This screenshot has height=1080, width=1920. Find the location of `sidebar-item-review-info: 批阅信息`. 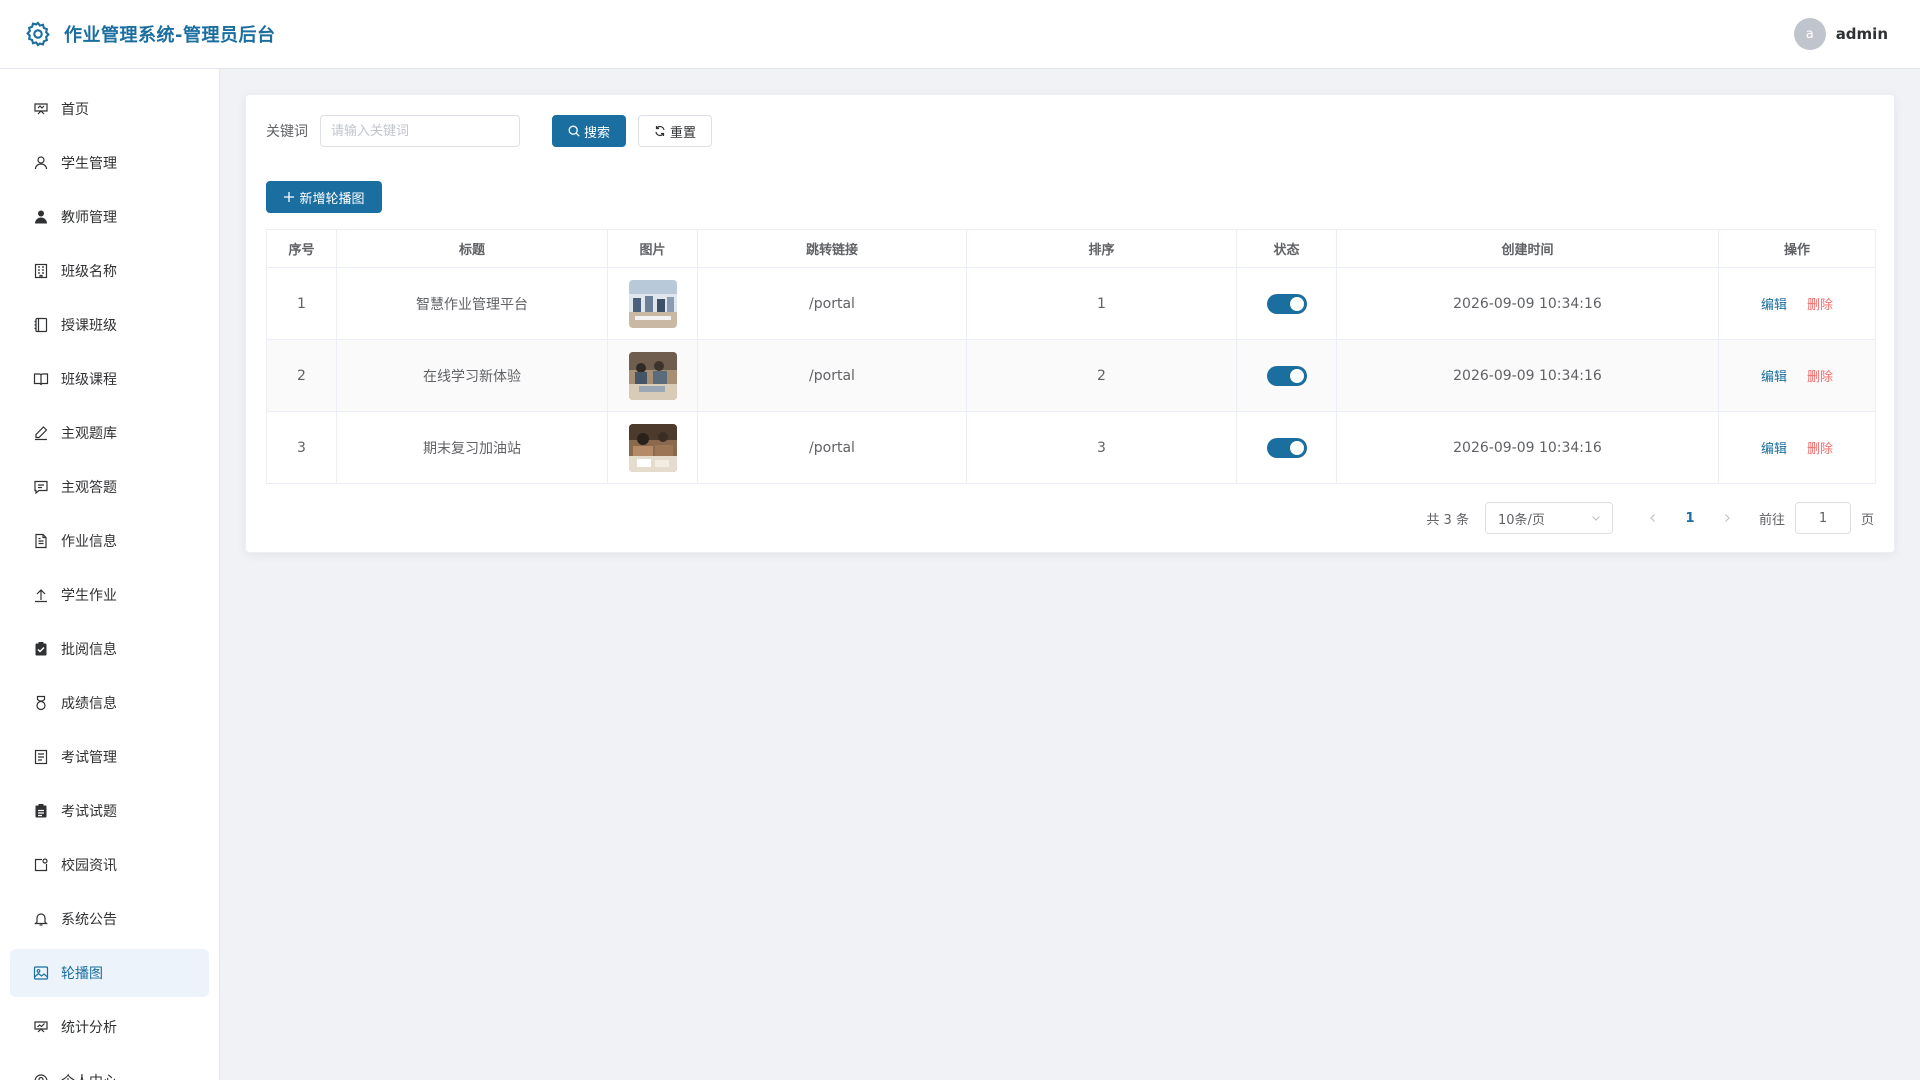

sidebar-item-review-info: 批阅信息 is located at coordinates (109, 649).